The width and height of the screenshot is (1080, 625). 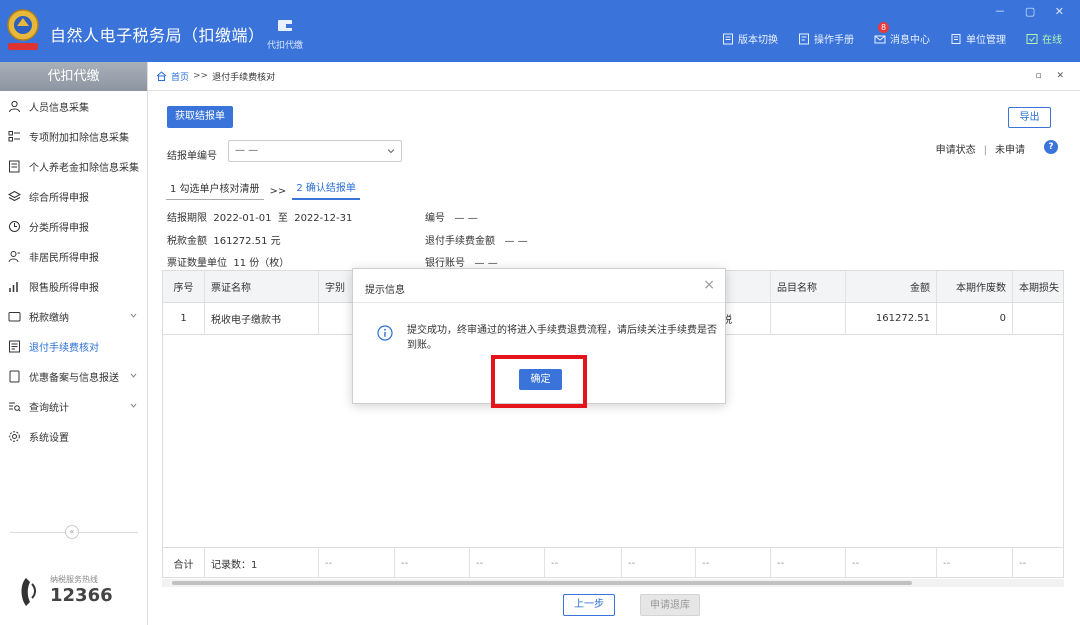 What do you see at coordinates (14, 106) in the screenshot?
I see `person-icon` at bounding box center [14, 106].